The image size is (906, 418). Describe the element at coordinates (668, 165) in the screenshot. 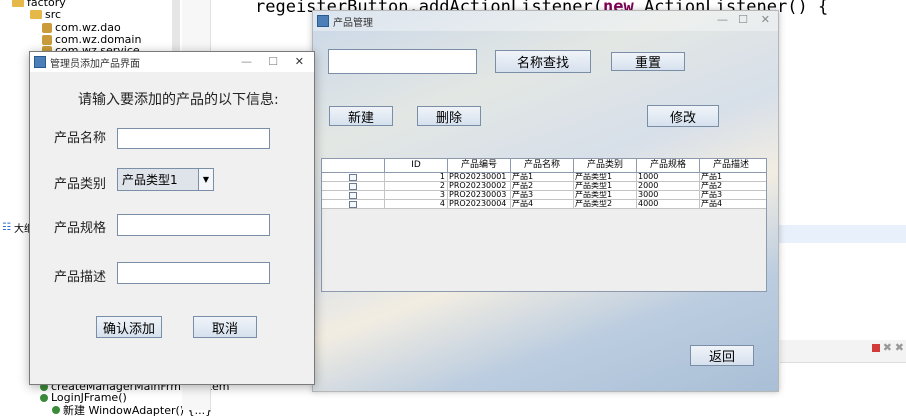

I see `column-header-spec: 产品规格` at that location.